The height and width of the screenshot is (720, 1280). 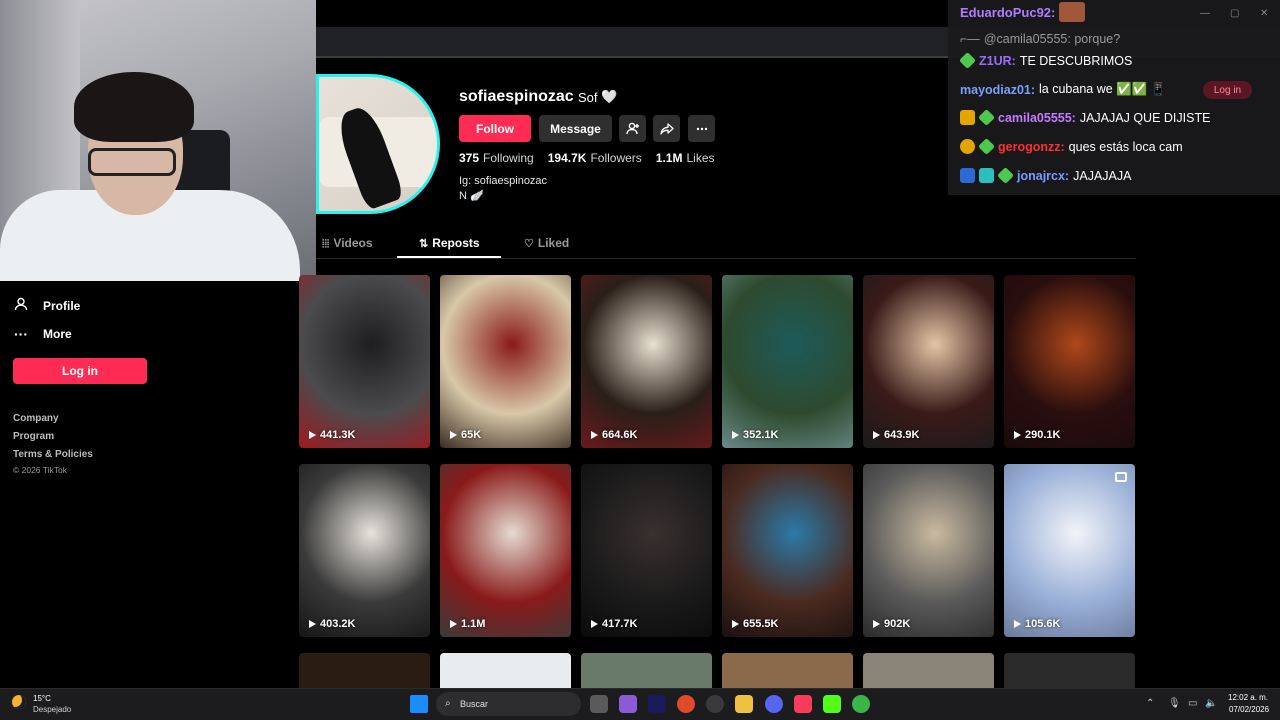 I want to click on video-thumbnail: 664.6K, so click(x=646, y=361).